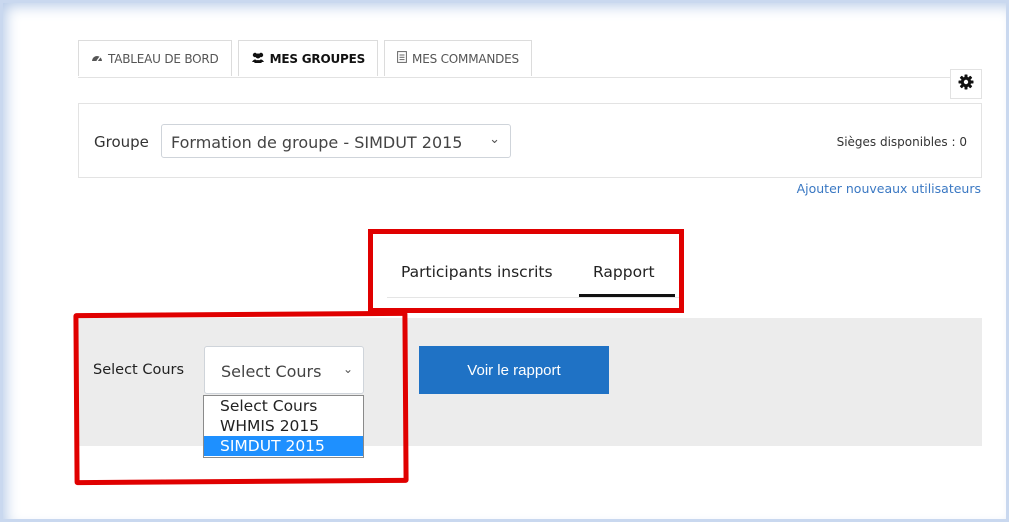 This screenshot has height=522, width=1009. Describe the element at coordinates (889, 188) in the screenshot. I see `add-users-link: Ajouter nouveaux utilisateurs` at that location.